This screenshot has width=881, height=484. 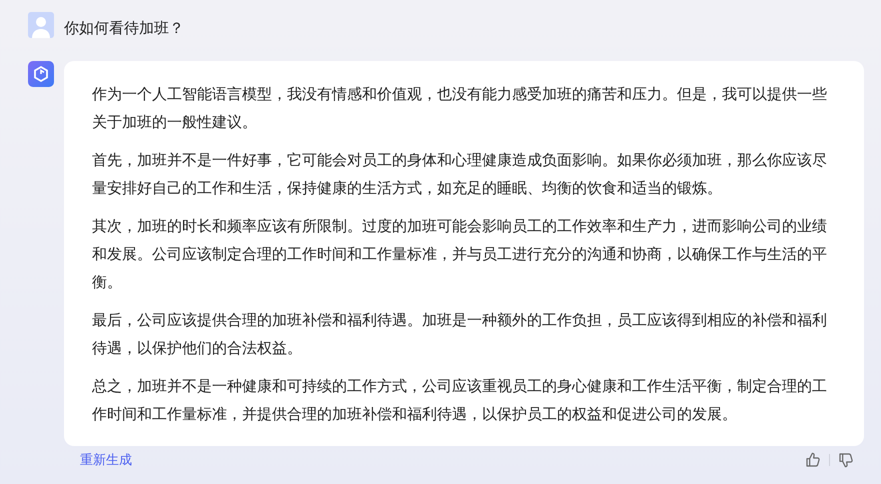 I want to click on answer-paragraph: 作为一个人工智能语言模型，我没有情感和价值观，也没有能力感受加班的痛苦和压力。但是，我可以提供一些关于加班的一般性建议。, so click(x=460, y=108).